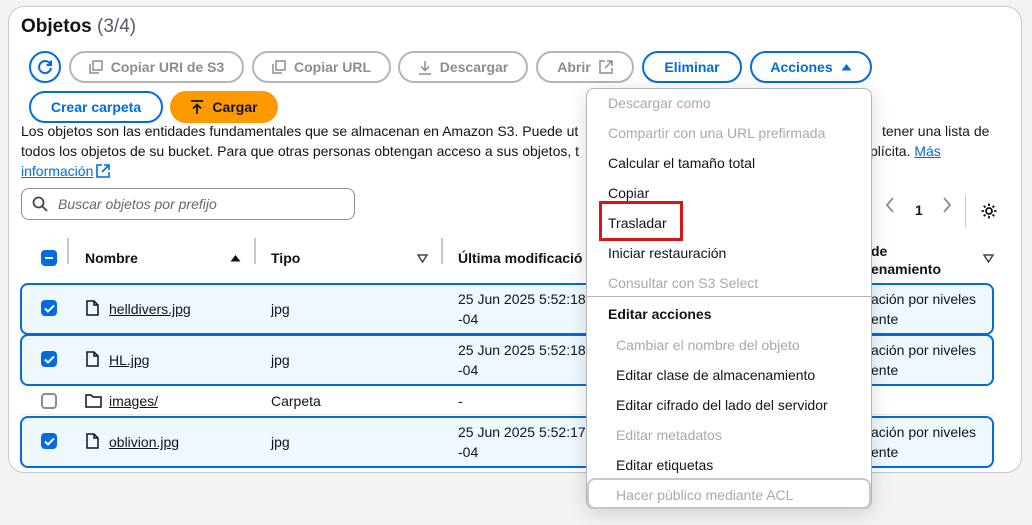 The width and height of the screenshot is (1032, 525). Describe the element at coordinates (905, 151) in the screenshot. I see `description-tail-2: plícita. Más` at that location.